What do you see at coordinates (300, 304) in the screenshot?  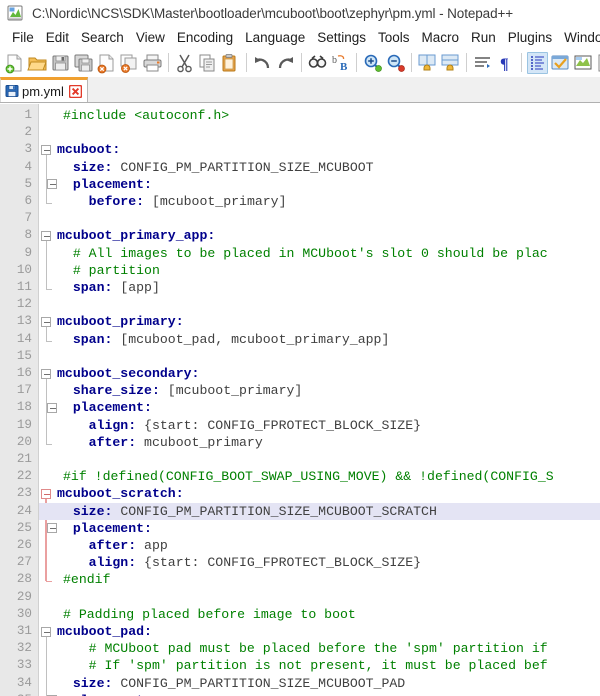 I see `code-line: 12` at bounding box center [300, 304].